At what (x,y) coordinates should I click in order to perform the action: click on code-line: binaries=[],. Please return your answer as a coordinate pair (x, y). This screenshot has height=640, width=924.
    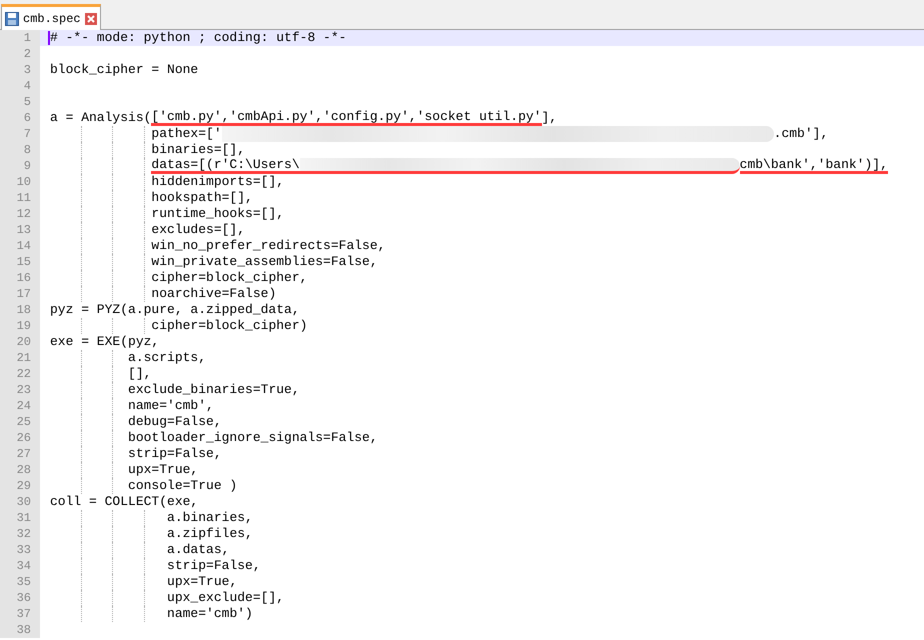
    Looking at the image, I should click on (198, 150).